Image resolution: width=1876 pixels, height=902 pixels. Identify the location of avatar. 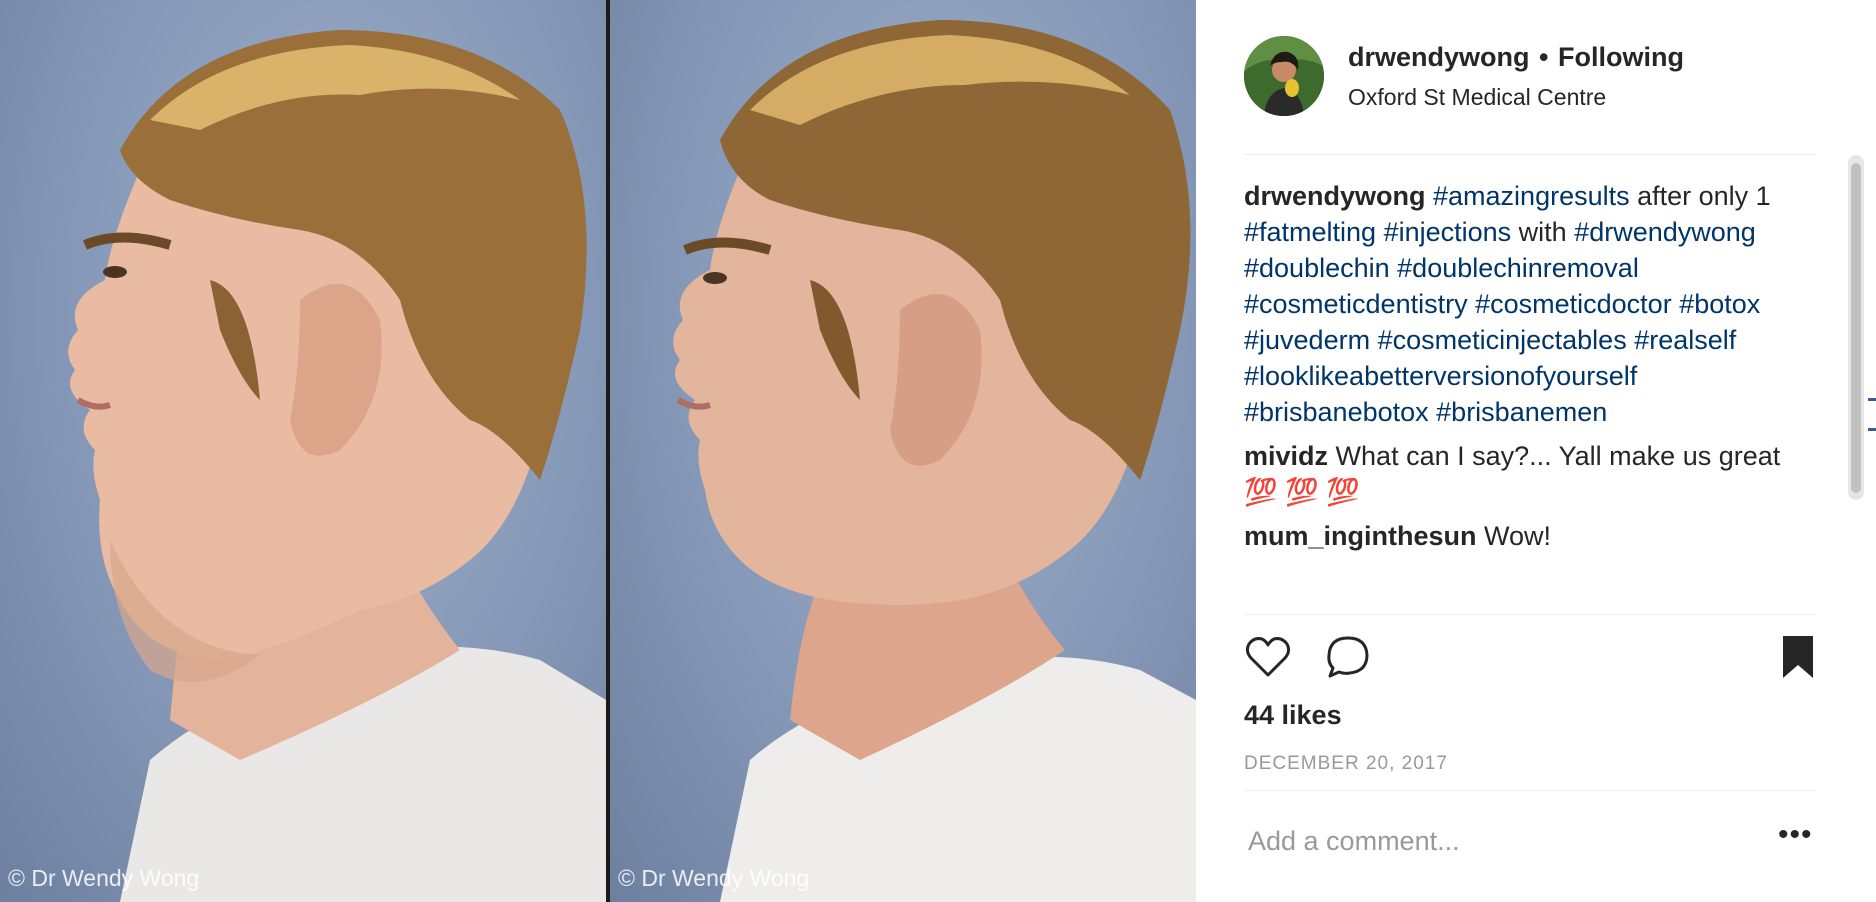
(1284, 76).